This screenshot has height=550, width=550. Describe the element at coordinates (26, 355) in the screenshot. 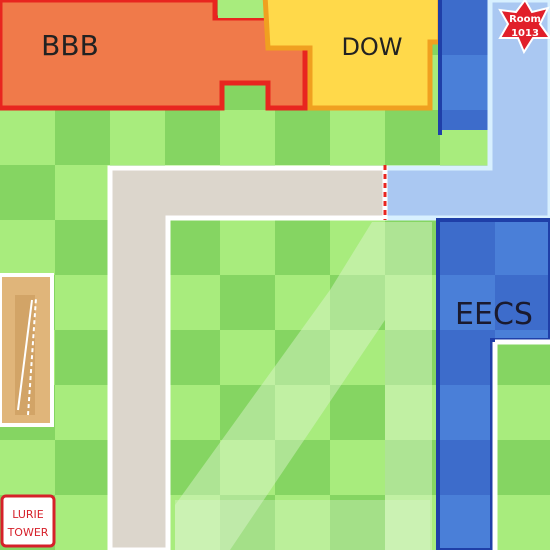

I see `fence-icon` at that location.